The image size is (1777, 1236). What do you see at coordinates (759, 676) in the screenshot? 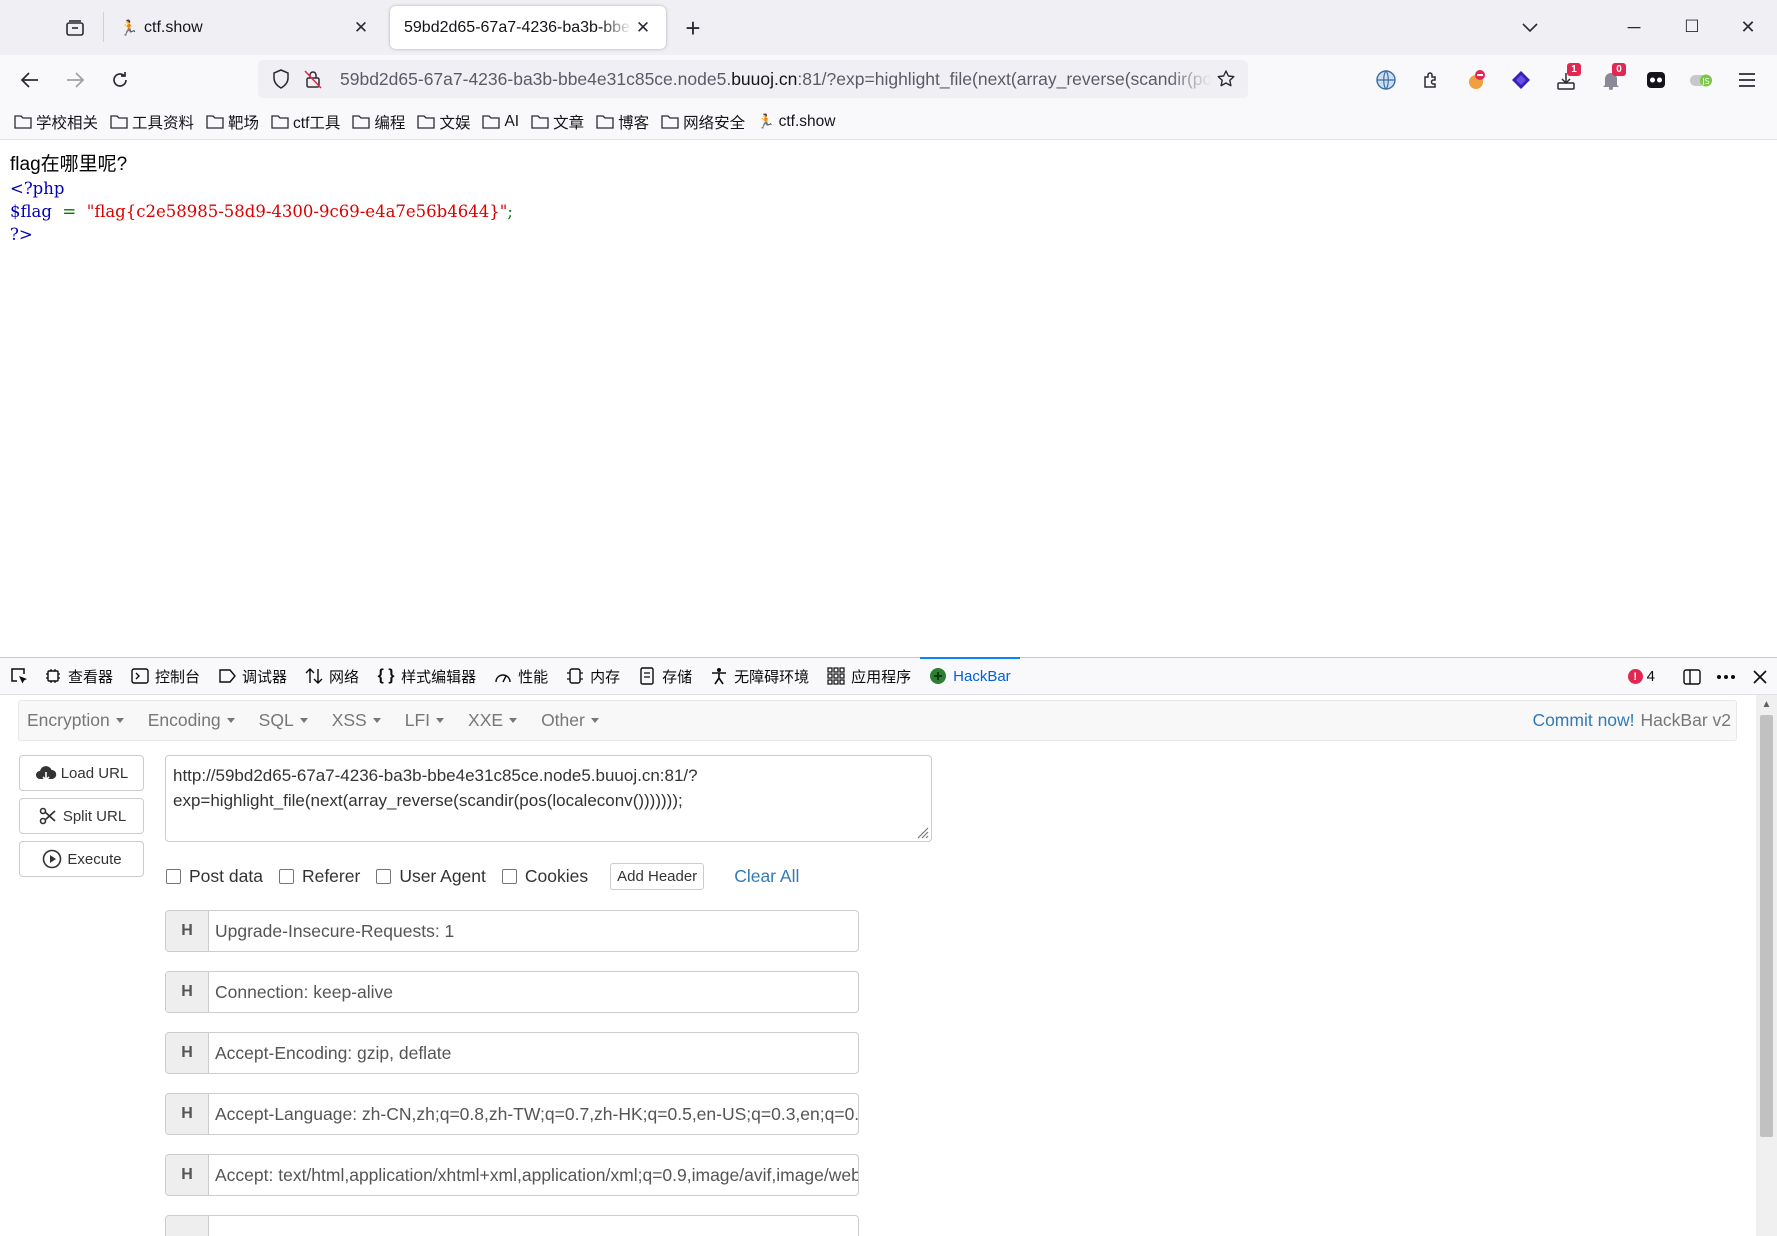
I see `devtools-tab-accessibility: 无障碍环境` at bounding box center [759, 676].